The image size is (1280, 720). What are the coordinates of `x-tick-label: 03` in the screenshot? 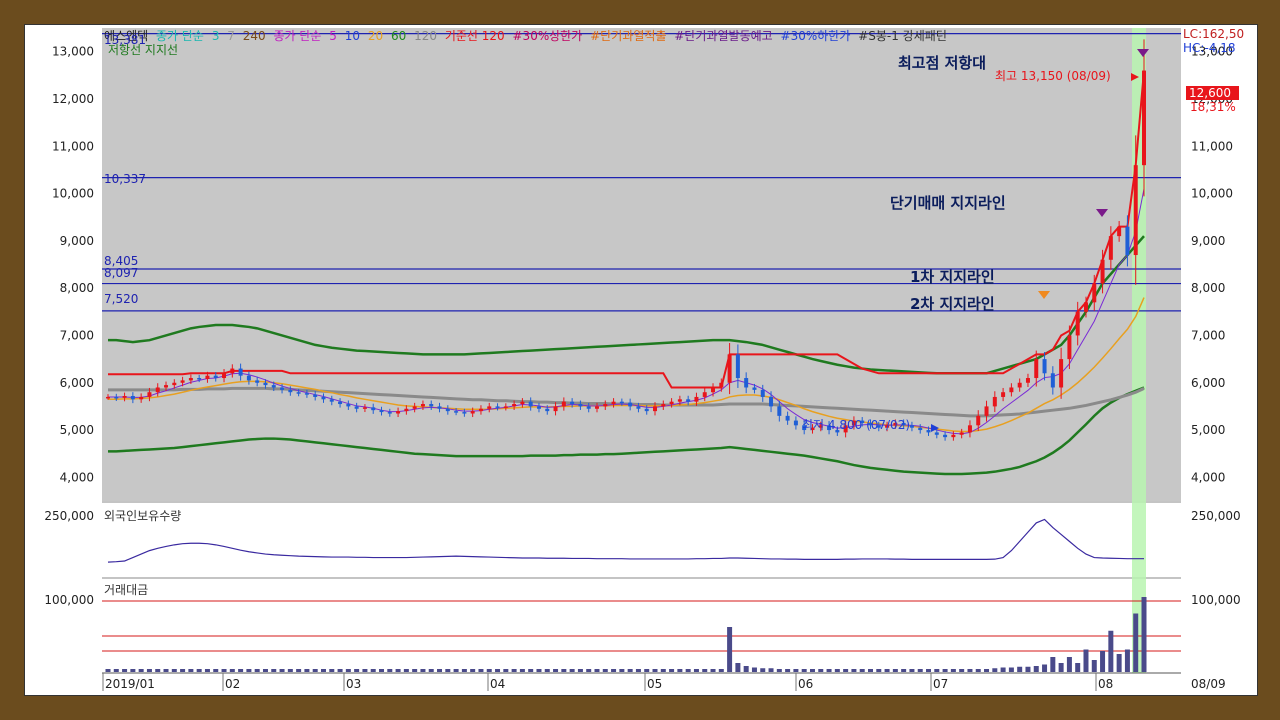 It's located at (353, 684).